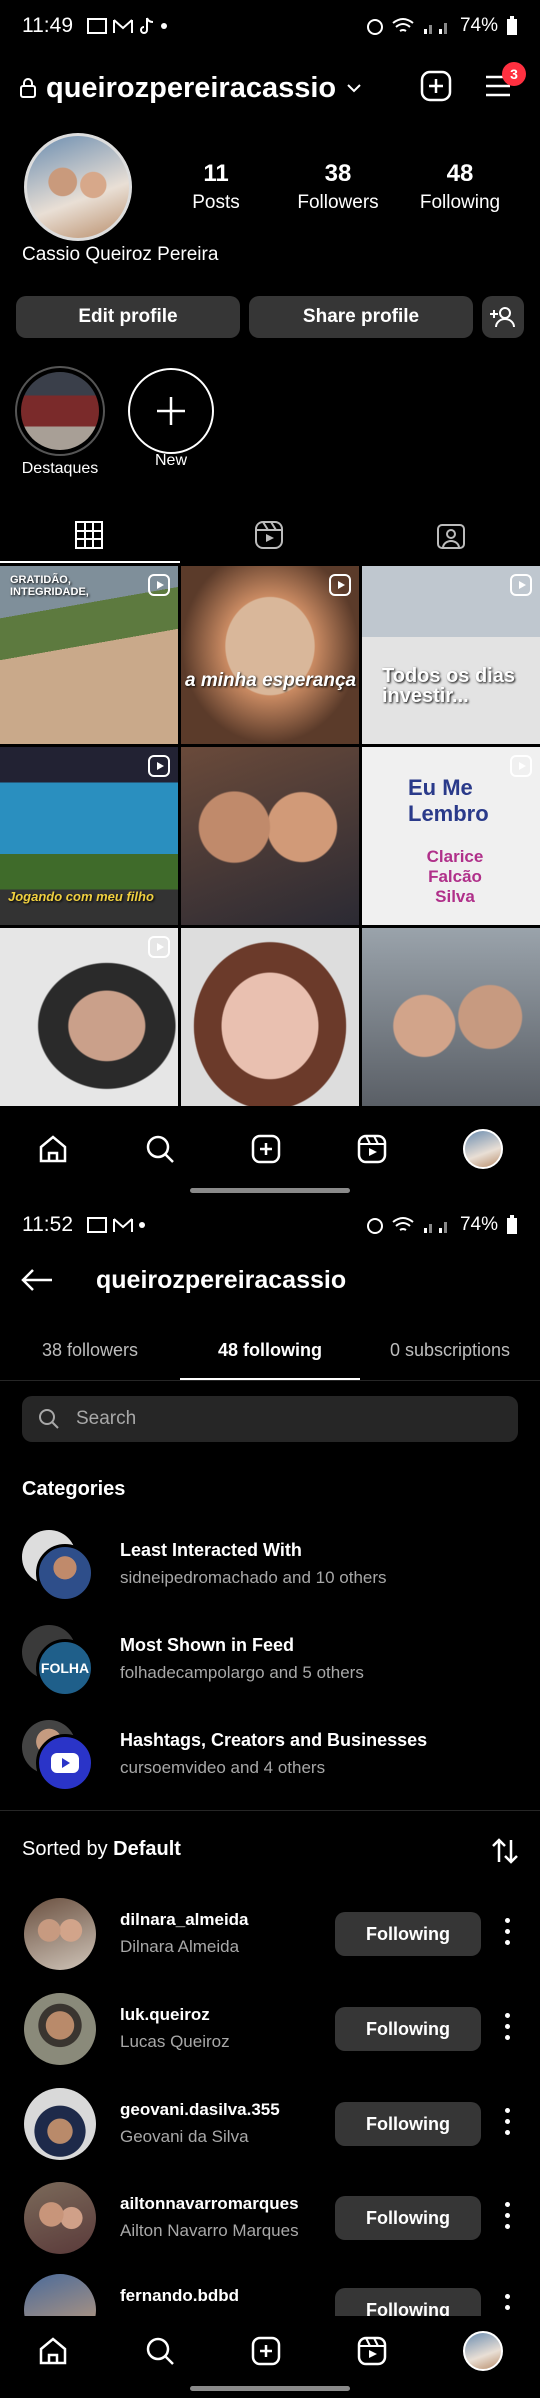 This screenshot has width=540, height=2398. What do you see at coordinates (78, 187) in the screenshot?
I see `profile-avatar` at bounding box center [78, 187].